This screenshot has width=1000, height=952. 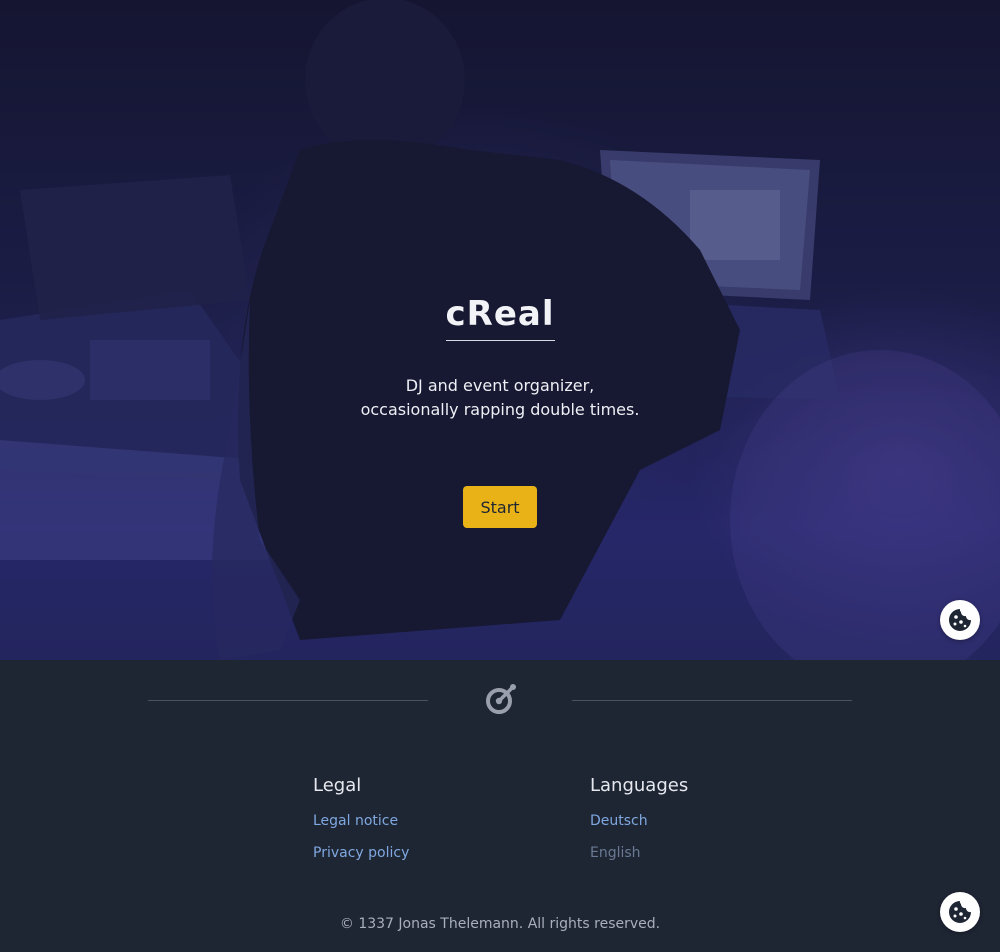 What do you see at coordinates (361, 853) in the screenshot?
I see `privacy-policy-link: Privacy policy` at bounding box center [361, 853].